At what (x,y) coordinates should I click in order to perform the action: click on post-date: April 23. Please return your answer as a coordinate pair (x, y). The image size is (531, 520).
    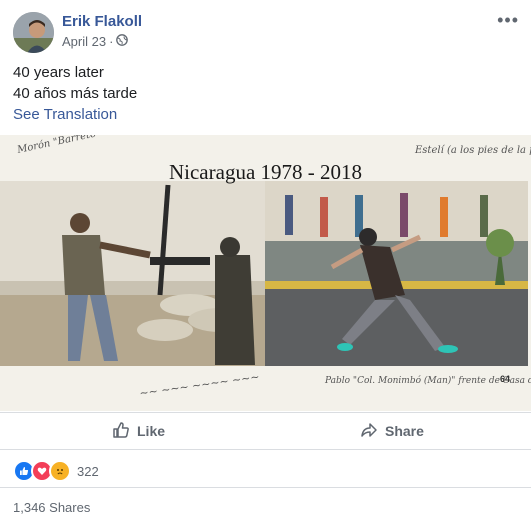
    Looking at the image, I should click on (84, 41).